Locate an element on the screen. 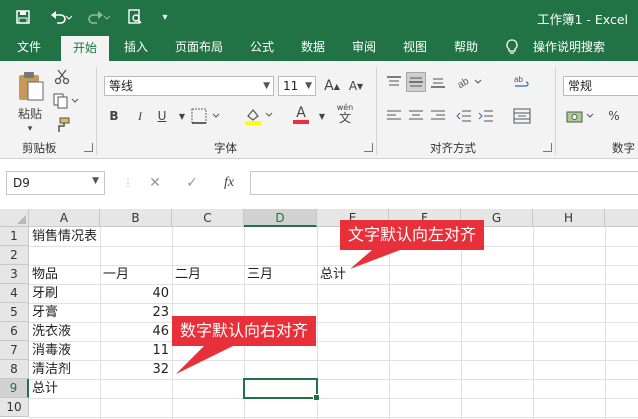 The image size is (638, 419). formula-bar: D9 ▼ ⋮ ✕ ✓ fx is located at coordinates (319, 184).